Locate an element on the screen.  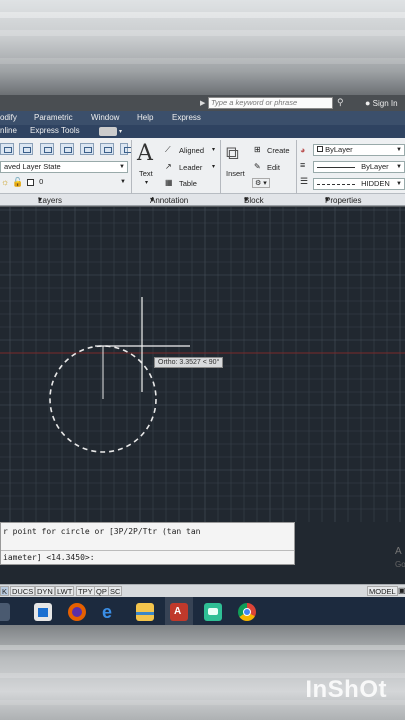
lock-icon: 🔓 is located at coordinates (17, 182).